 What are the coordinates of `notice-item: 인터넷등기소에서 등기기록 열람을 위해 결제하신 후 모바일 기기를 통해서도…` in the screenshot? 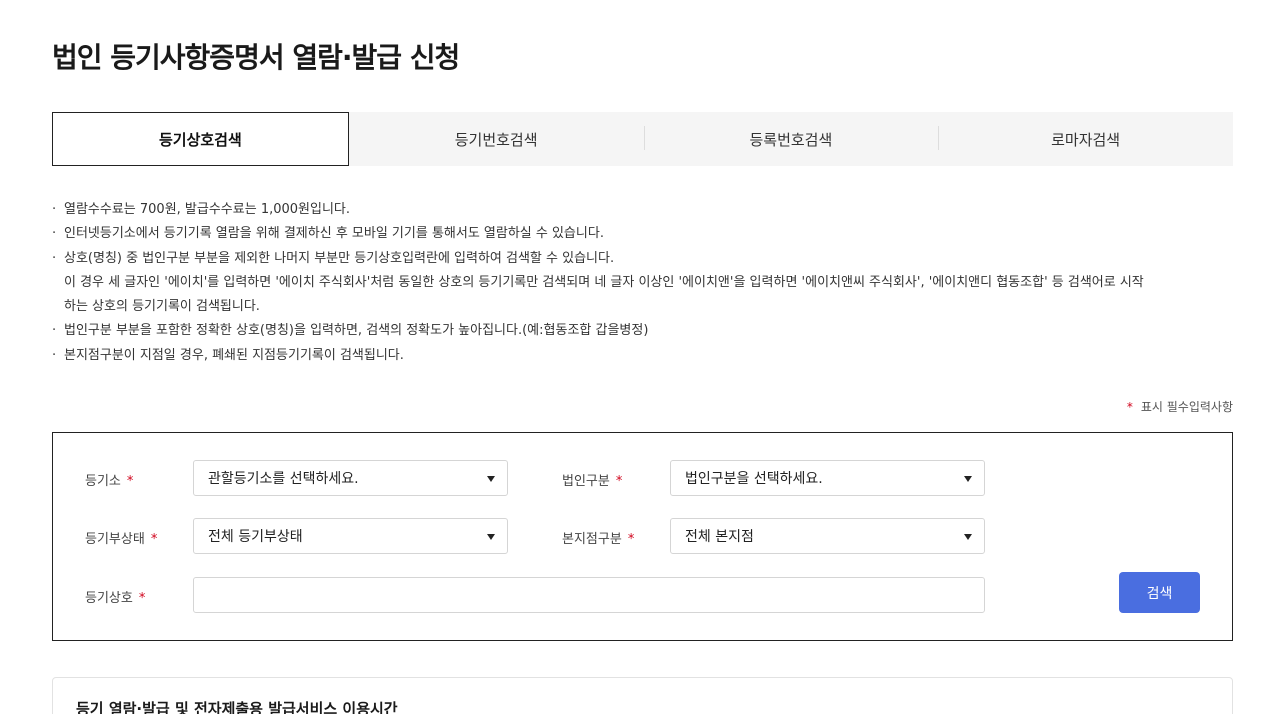 It's located at (642, 234).